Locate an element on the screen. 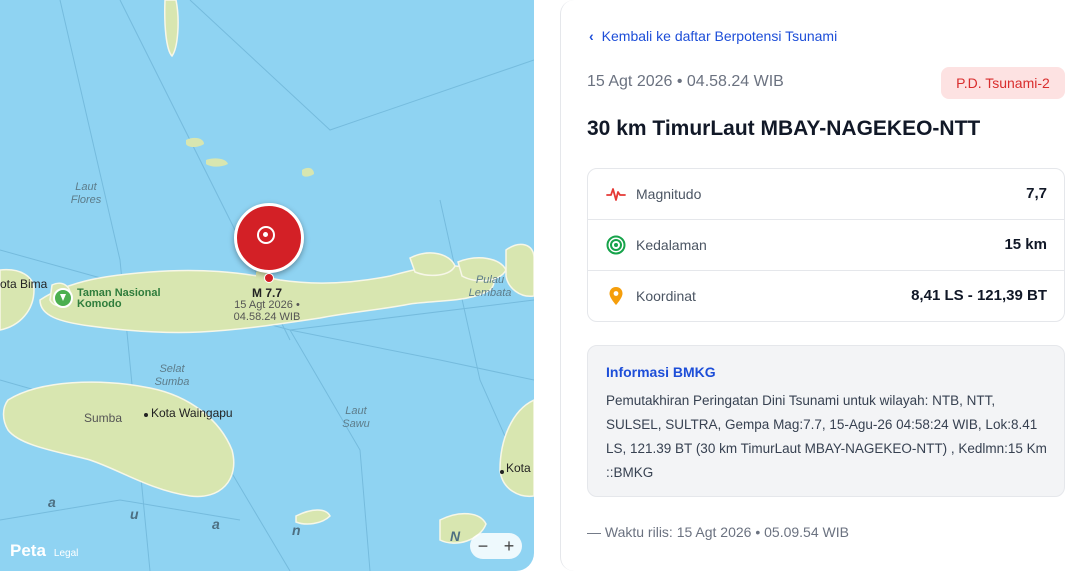  quake-magnitude-label: M 7.7 is located at coordinates (266, 293).